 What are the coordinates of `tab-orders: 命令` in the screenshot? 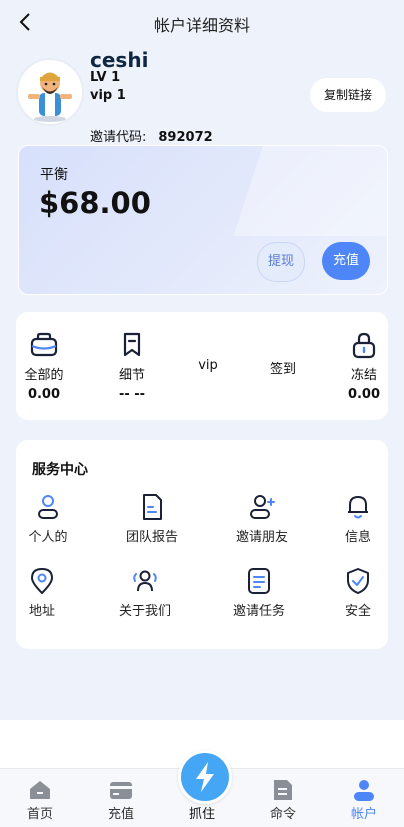 It's located at (283, 795).